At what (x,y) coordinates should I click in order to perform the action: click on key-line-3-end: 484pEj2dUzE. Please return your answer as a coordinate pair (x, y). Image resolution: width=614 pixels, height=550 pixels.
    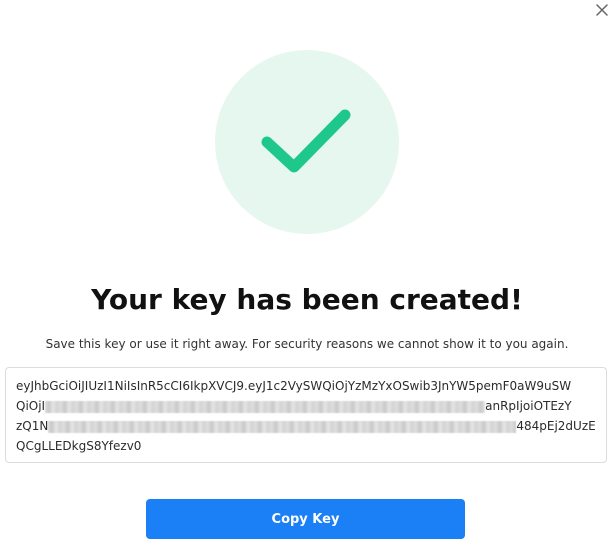
    Looking at the image, I should click on (556, 426).